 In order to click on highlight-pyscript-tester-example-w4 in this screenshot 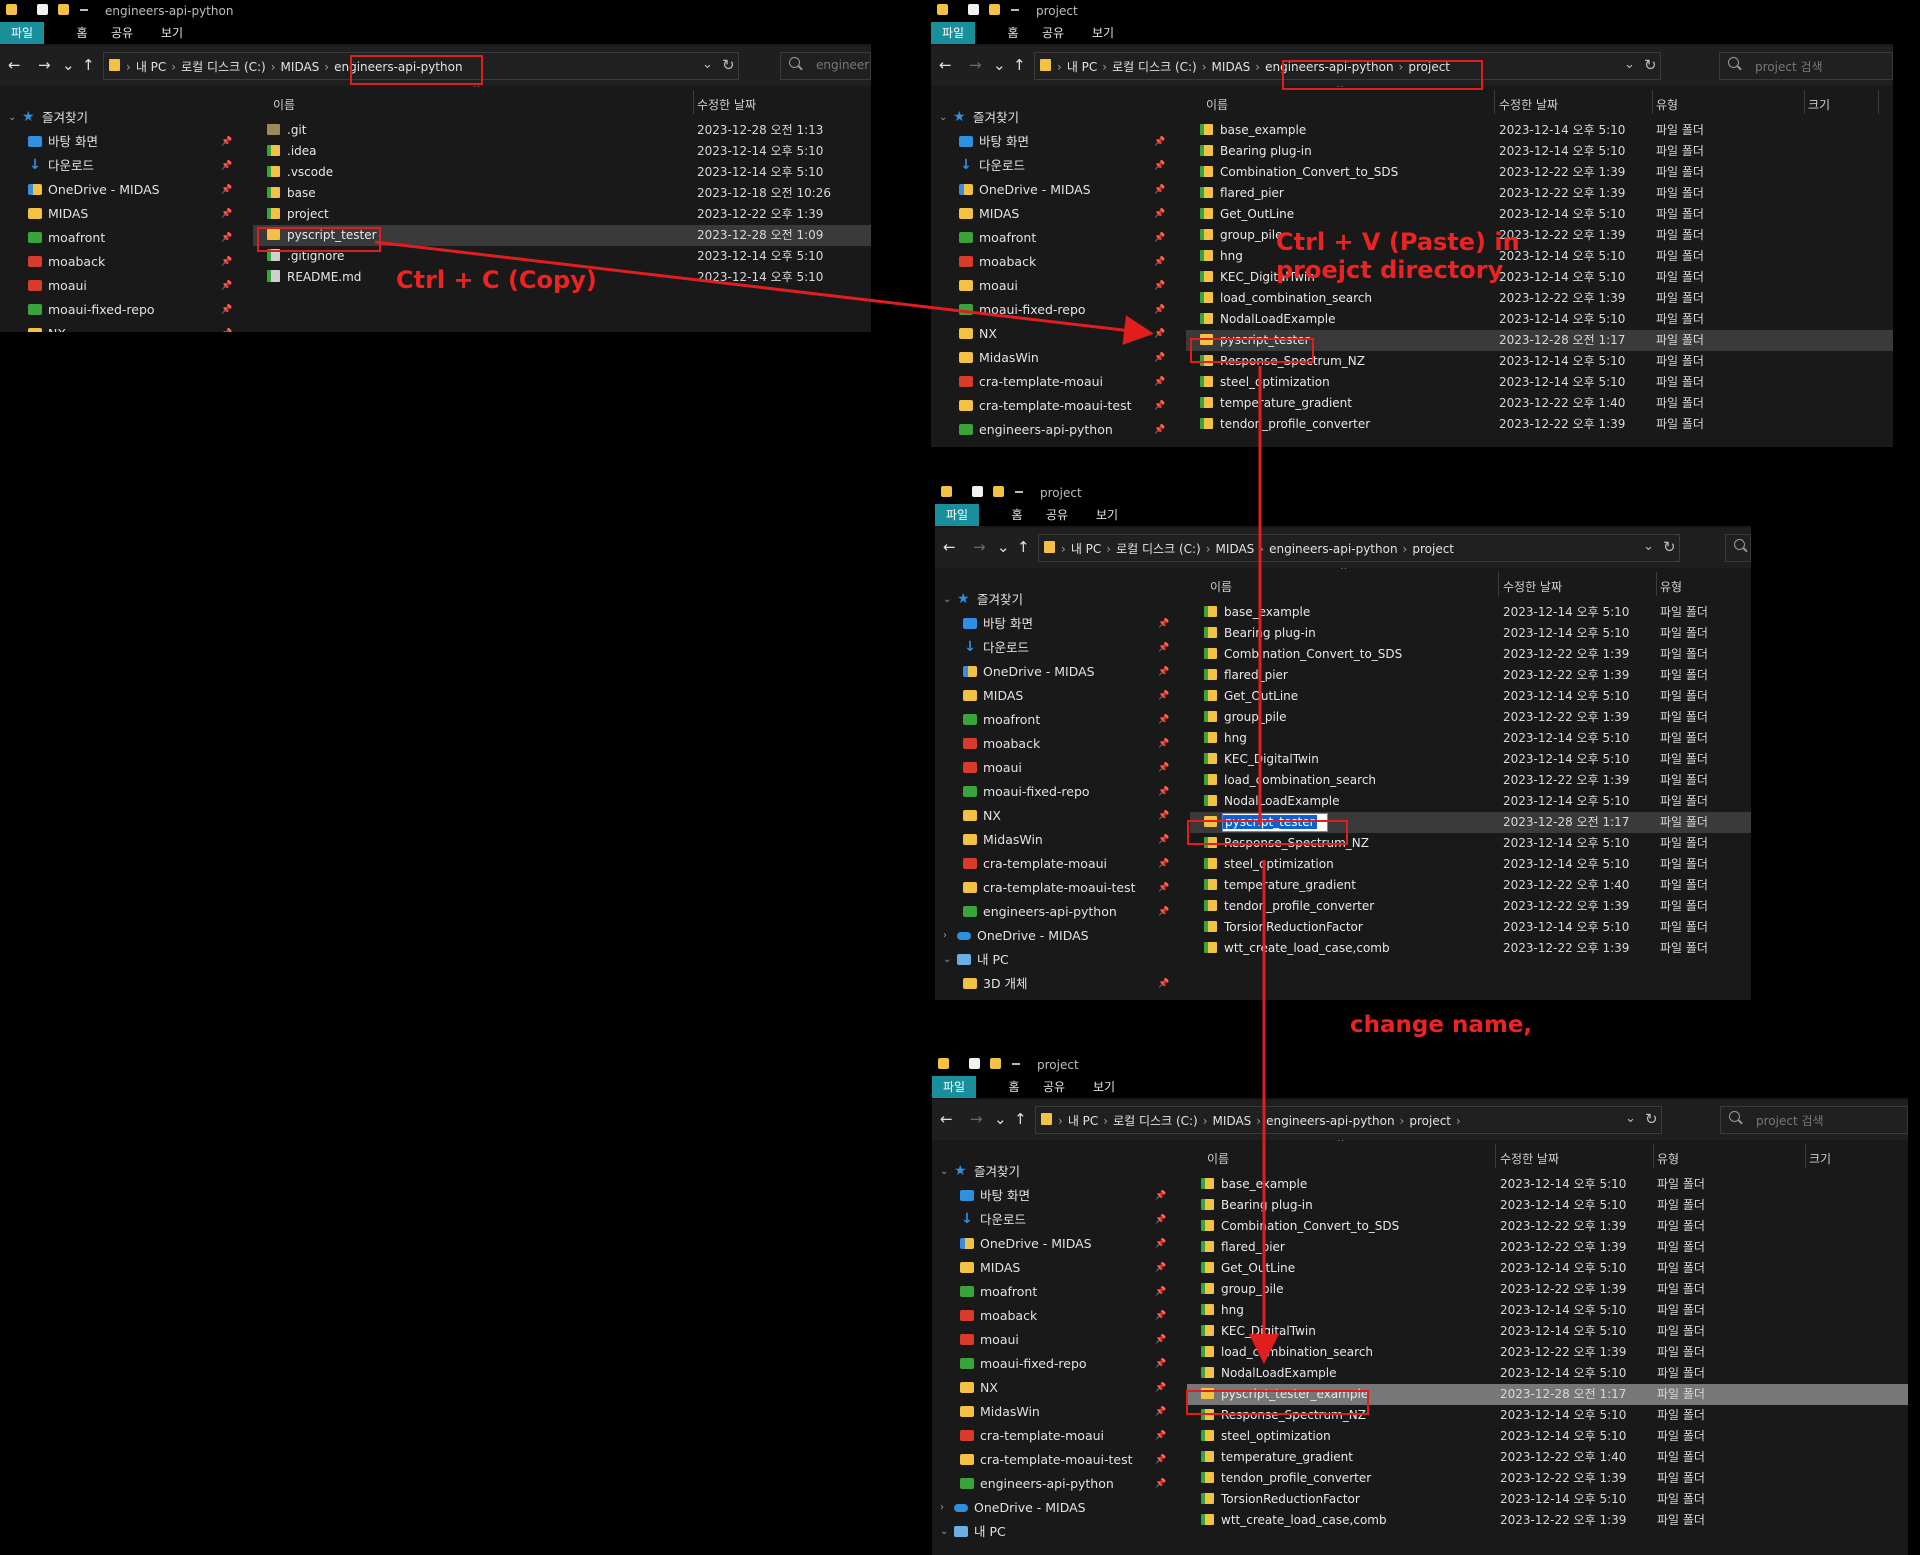, I will do `click(1277, 1402)`.